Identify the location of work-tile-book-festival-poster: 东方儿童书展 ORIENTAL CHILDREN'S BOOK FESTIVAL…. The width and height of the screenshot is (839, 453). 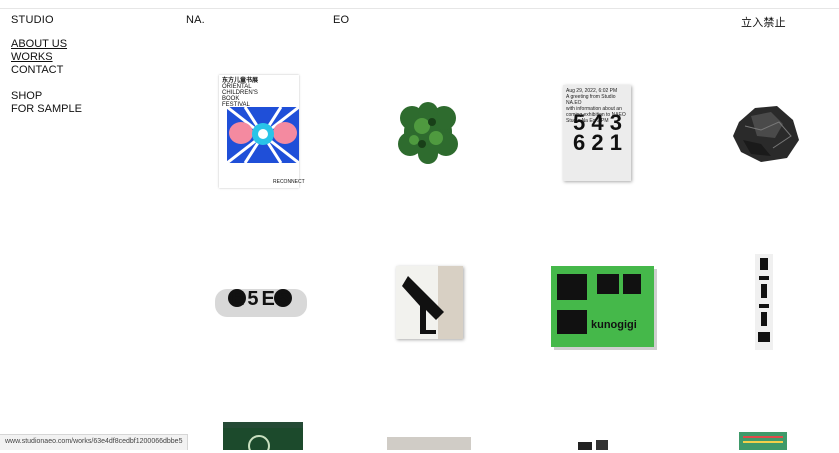
(262, 131).